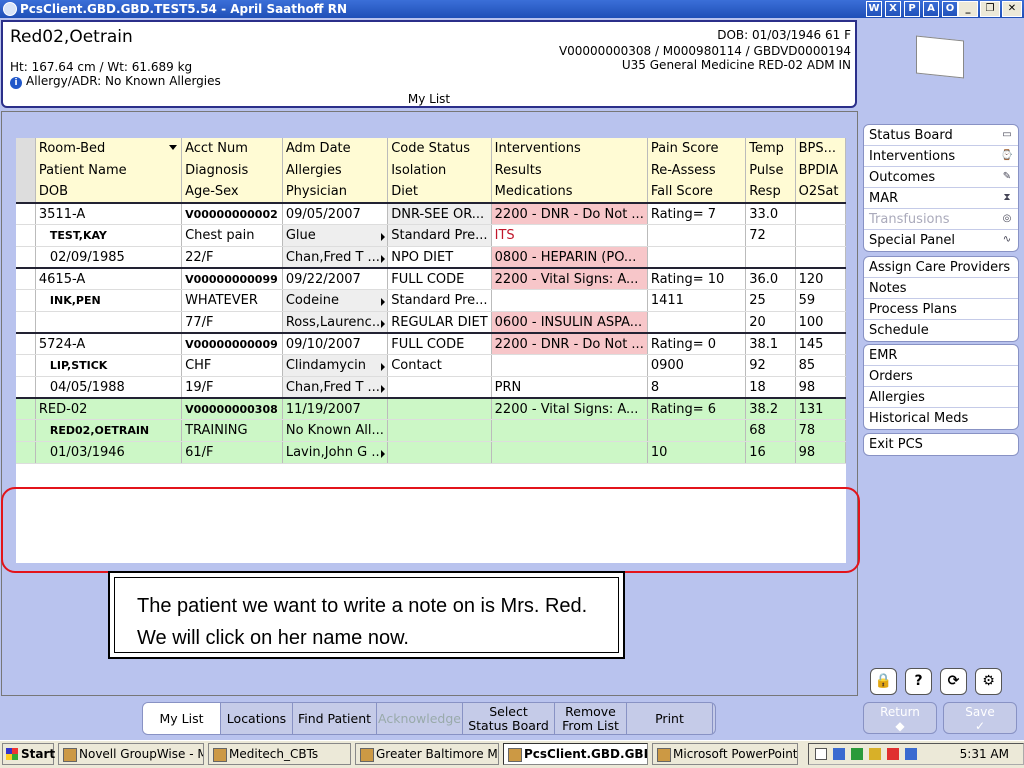  Describe the element at coordinates (697, 170) in the screenshot. I see `column-header-pain-score: Re-Assess` at that location.